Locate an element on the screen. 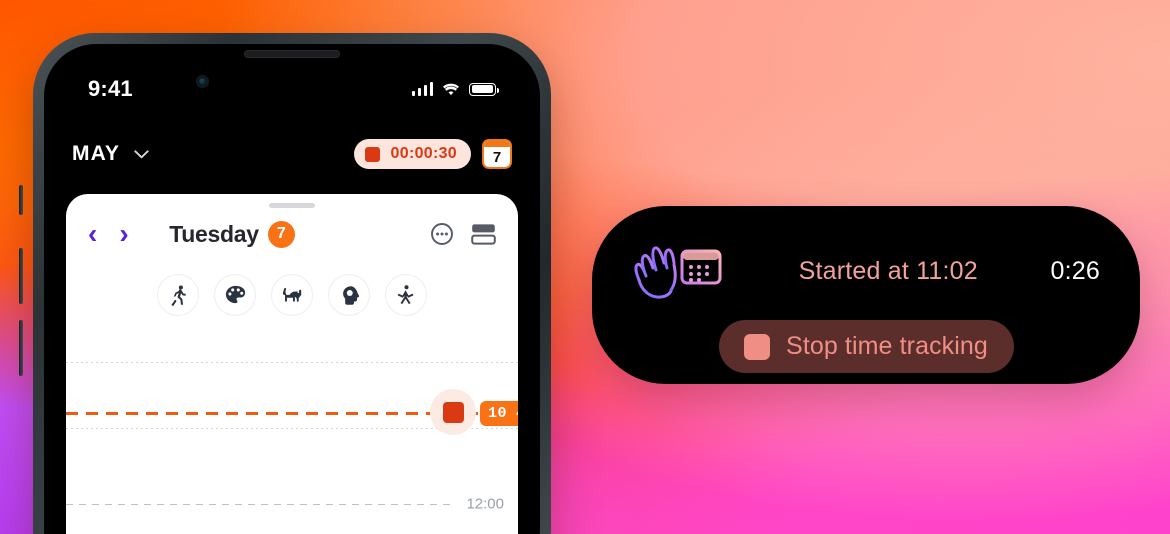 The height and width of the screenshot is (534, 1170). more-options-icon is located at coordinates (442, 234).